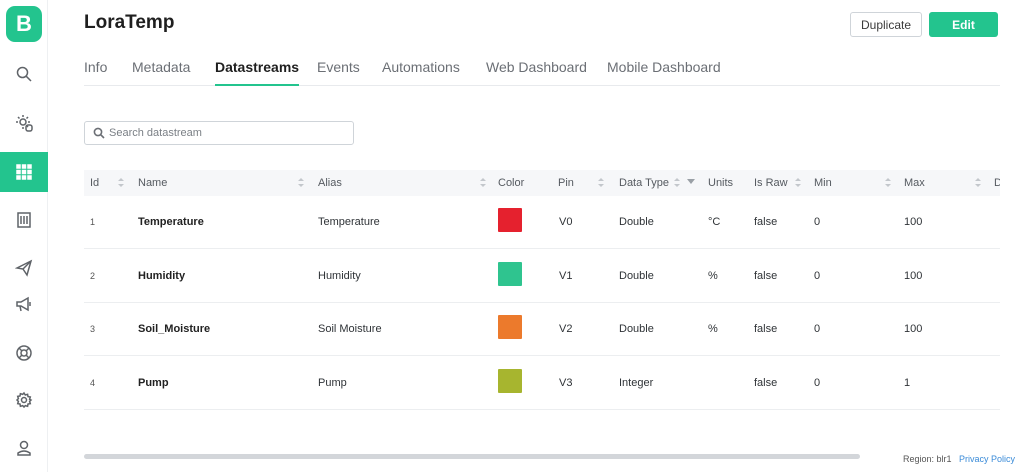 The height and width of the screenshot is (472, 1024). I want to click on sun-bug-icon, so click(24, 123).